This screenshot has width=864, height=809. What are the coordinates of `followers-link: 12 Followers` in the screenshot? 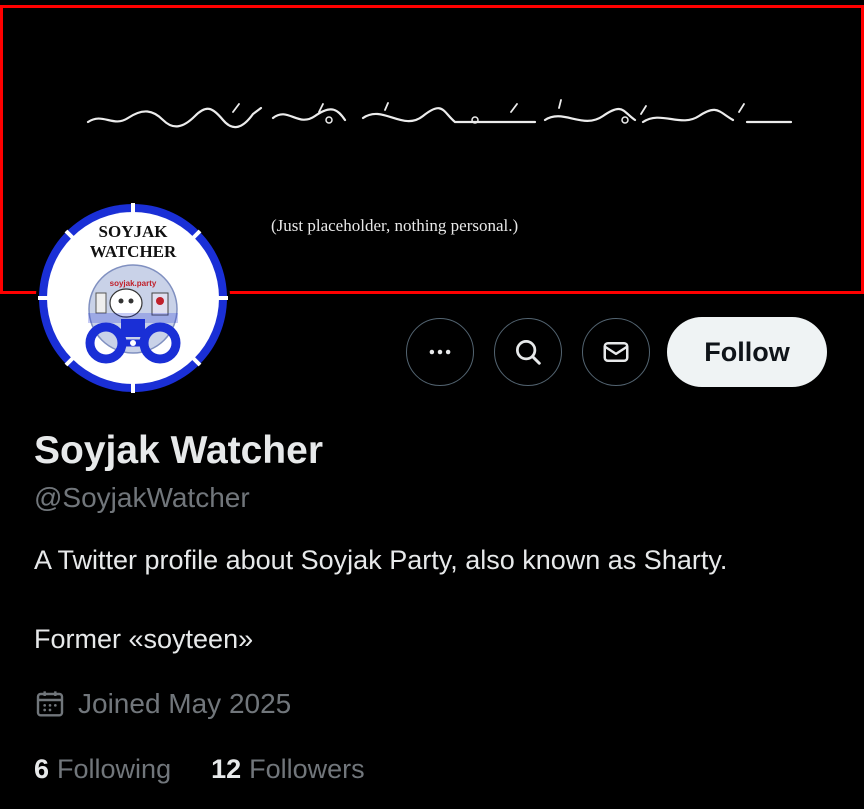 It's located at (288, 769).